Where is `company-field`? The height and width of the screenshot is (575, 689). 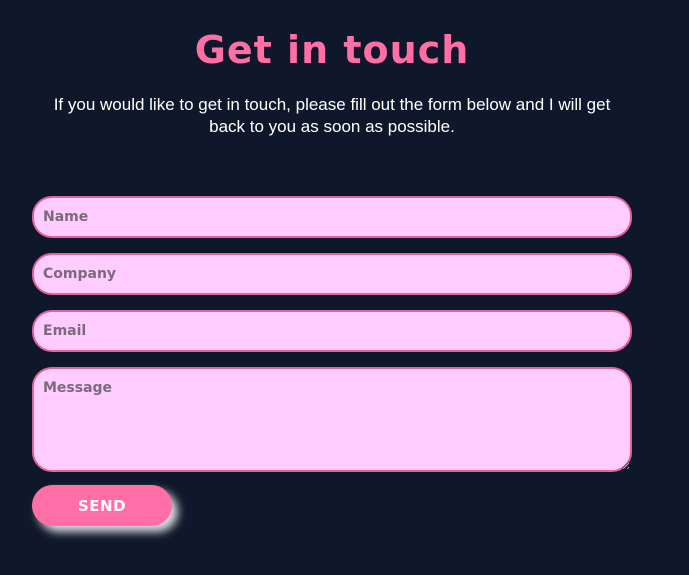
company-field is located at coordinates (332, 274).